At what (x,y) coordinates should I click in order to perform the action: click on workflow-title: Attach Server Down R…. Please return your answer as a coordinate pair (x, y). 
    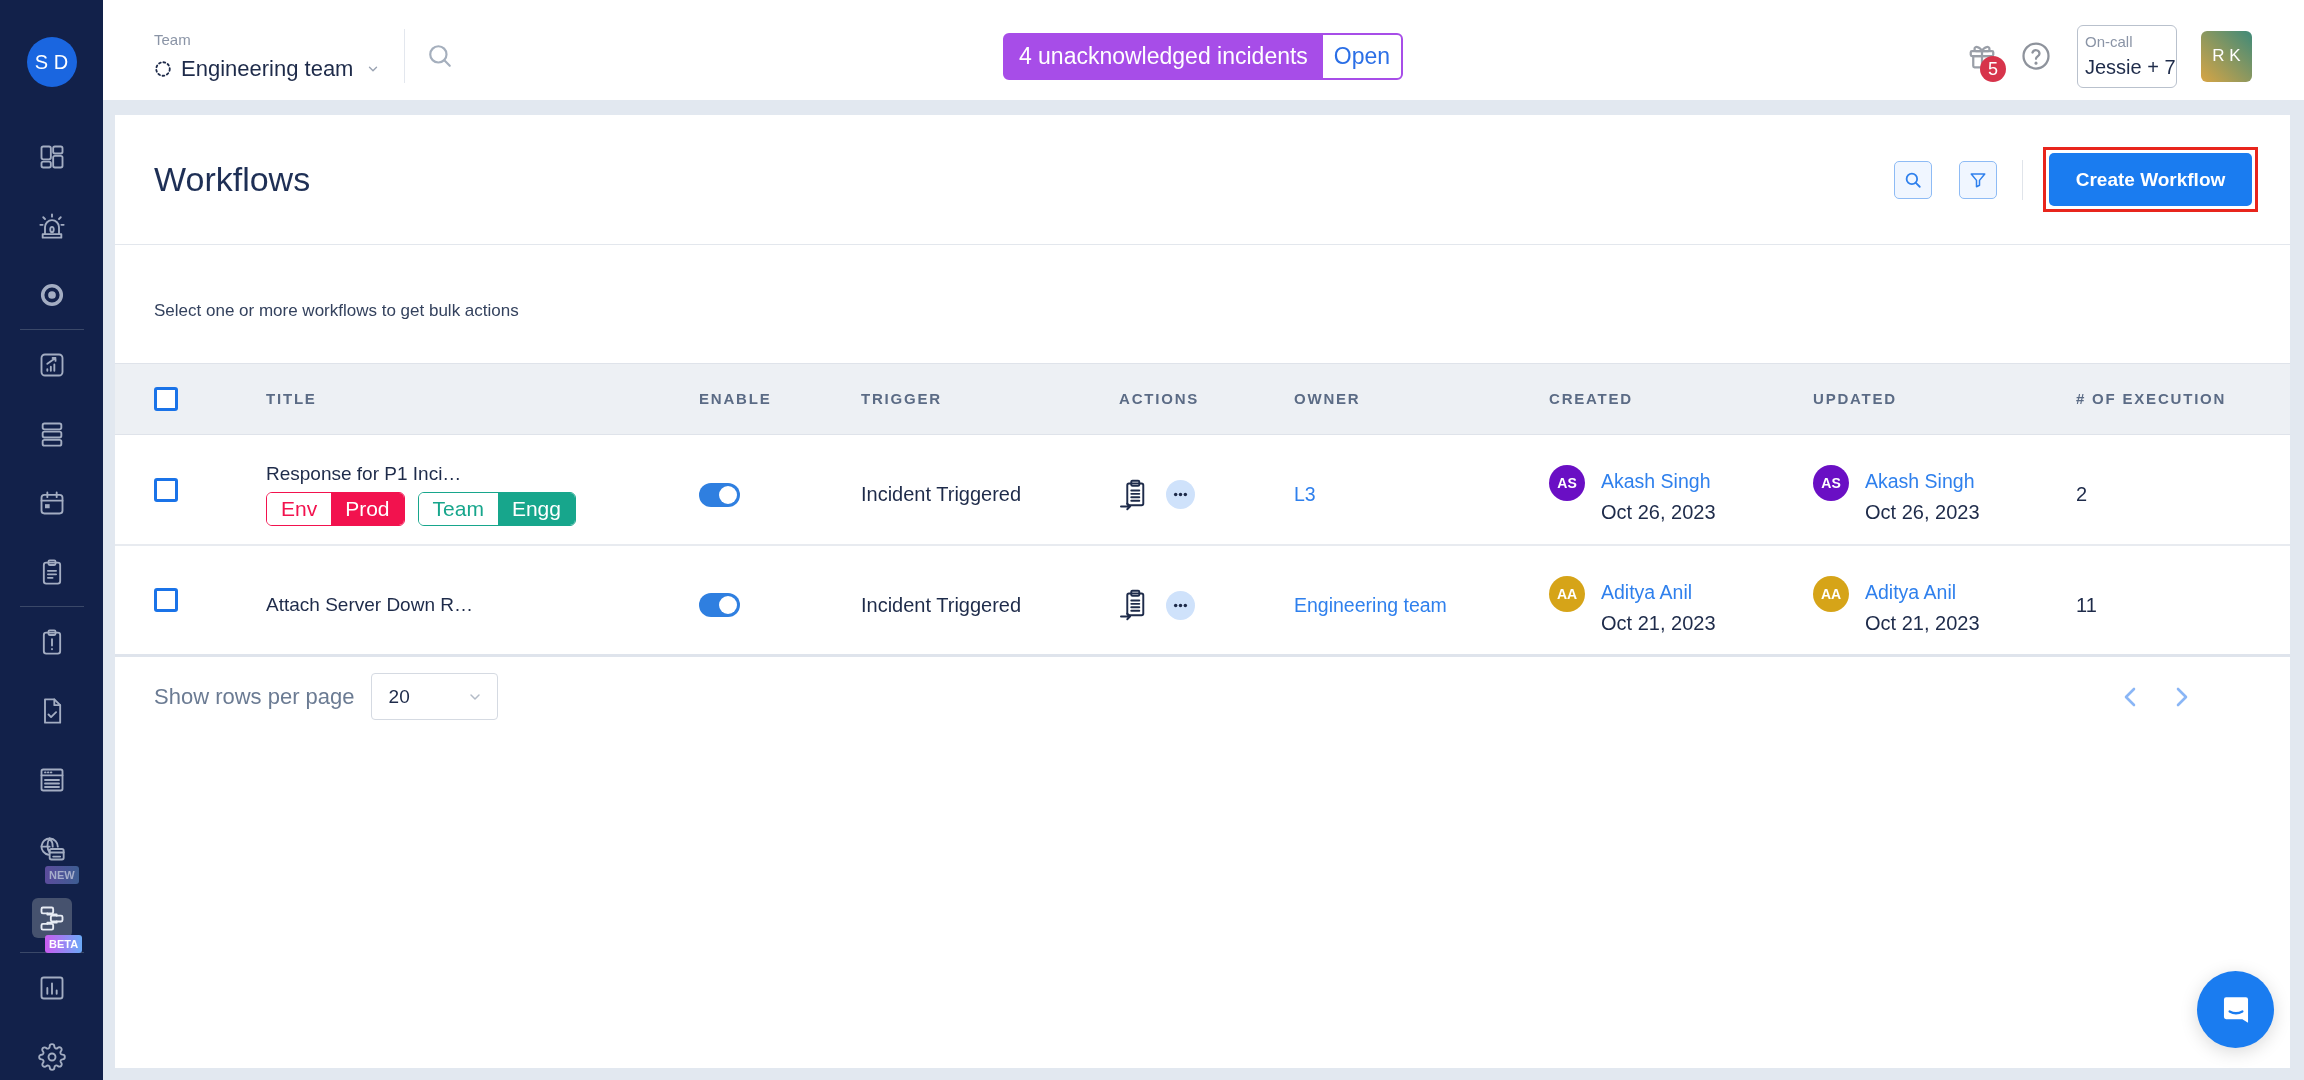
    Looking at the image, I should click on (369, 605).